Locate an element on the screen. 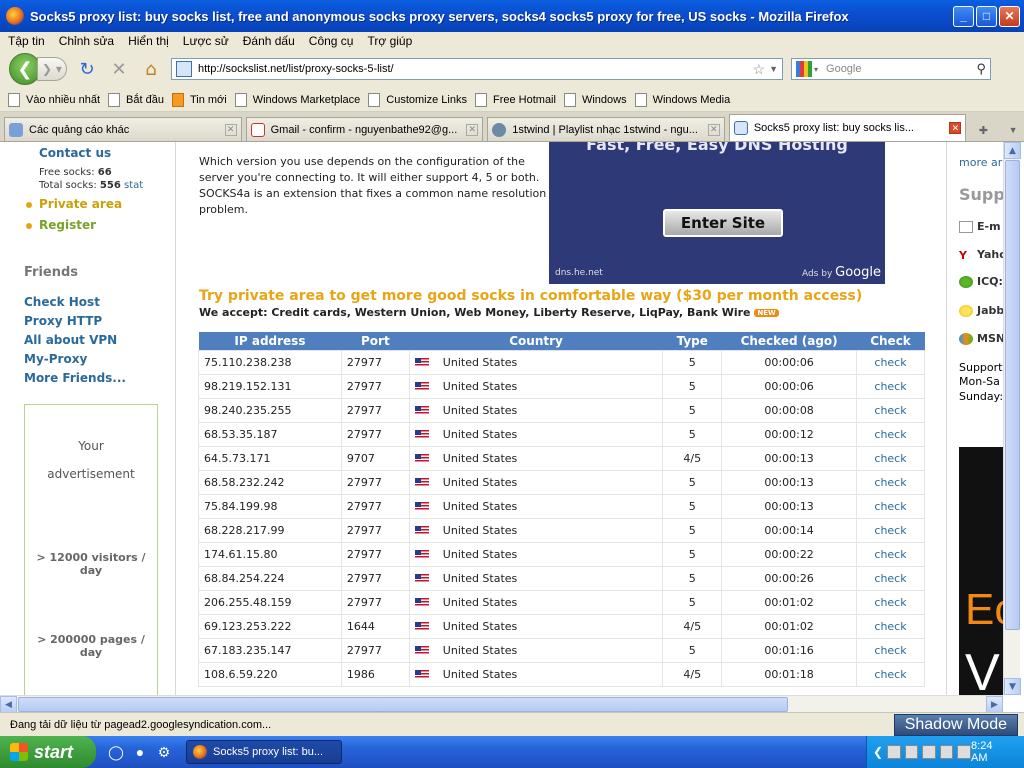 The width and height of the screenshot is (1024, 768). scroll-down-icon: ▼ is located at coordinates (1012, 686).